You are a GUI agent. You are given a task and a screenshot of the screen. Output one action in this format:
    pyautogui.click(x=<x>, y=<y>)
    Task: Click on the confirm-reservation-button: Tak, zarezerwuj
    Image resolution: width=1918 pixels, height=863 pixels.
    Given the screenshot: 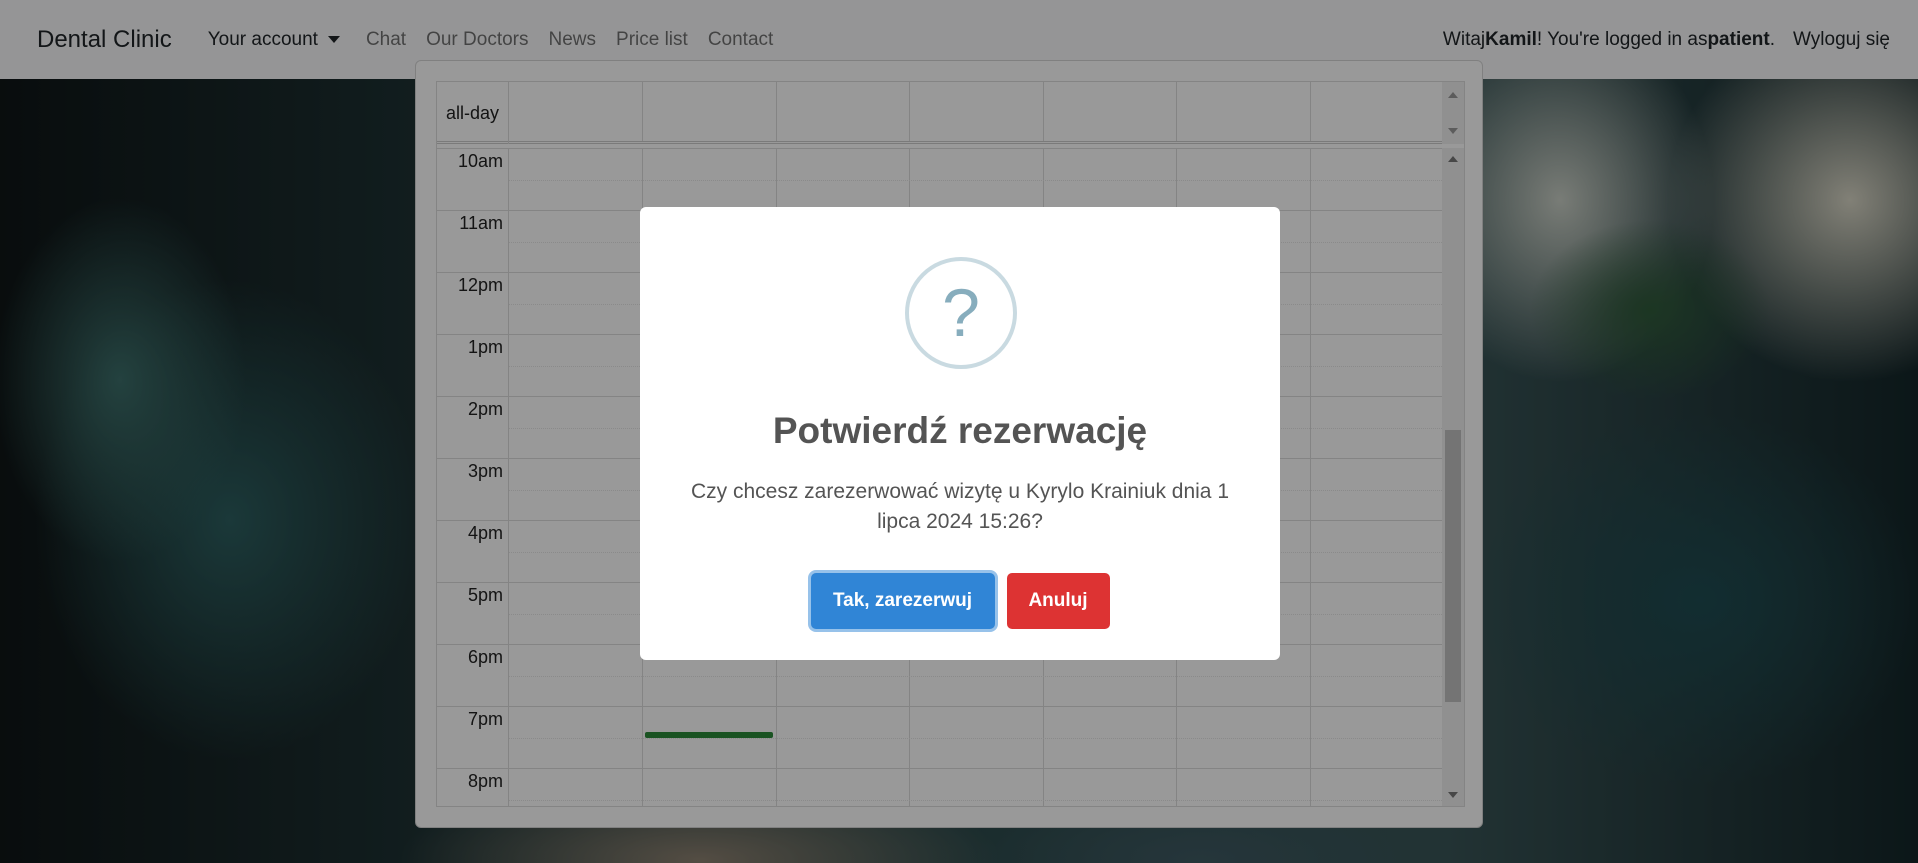 What is the action you would take?
    pyautogui.click(x=902, y=601)
    